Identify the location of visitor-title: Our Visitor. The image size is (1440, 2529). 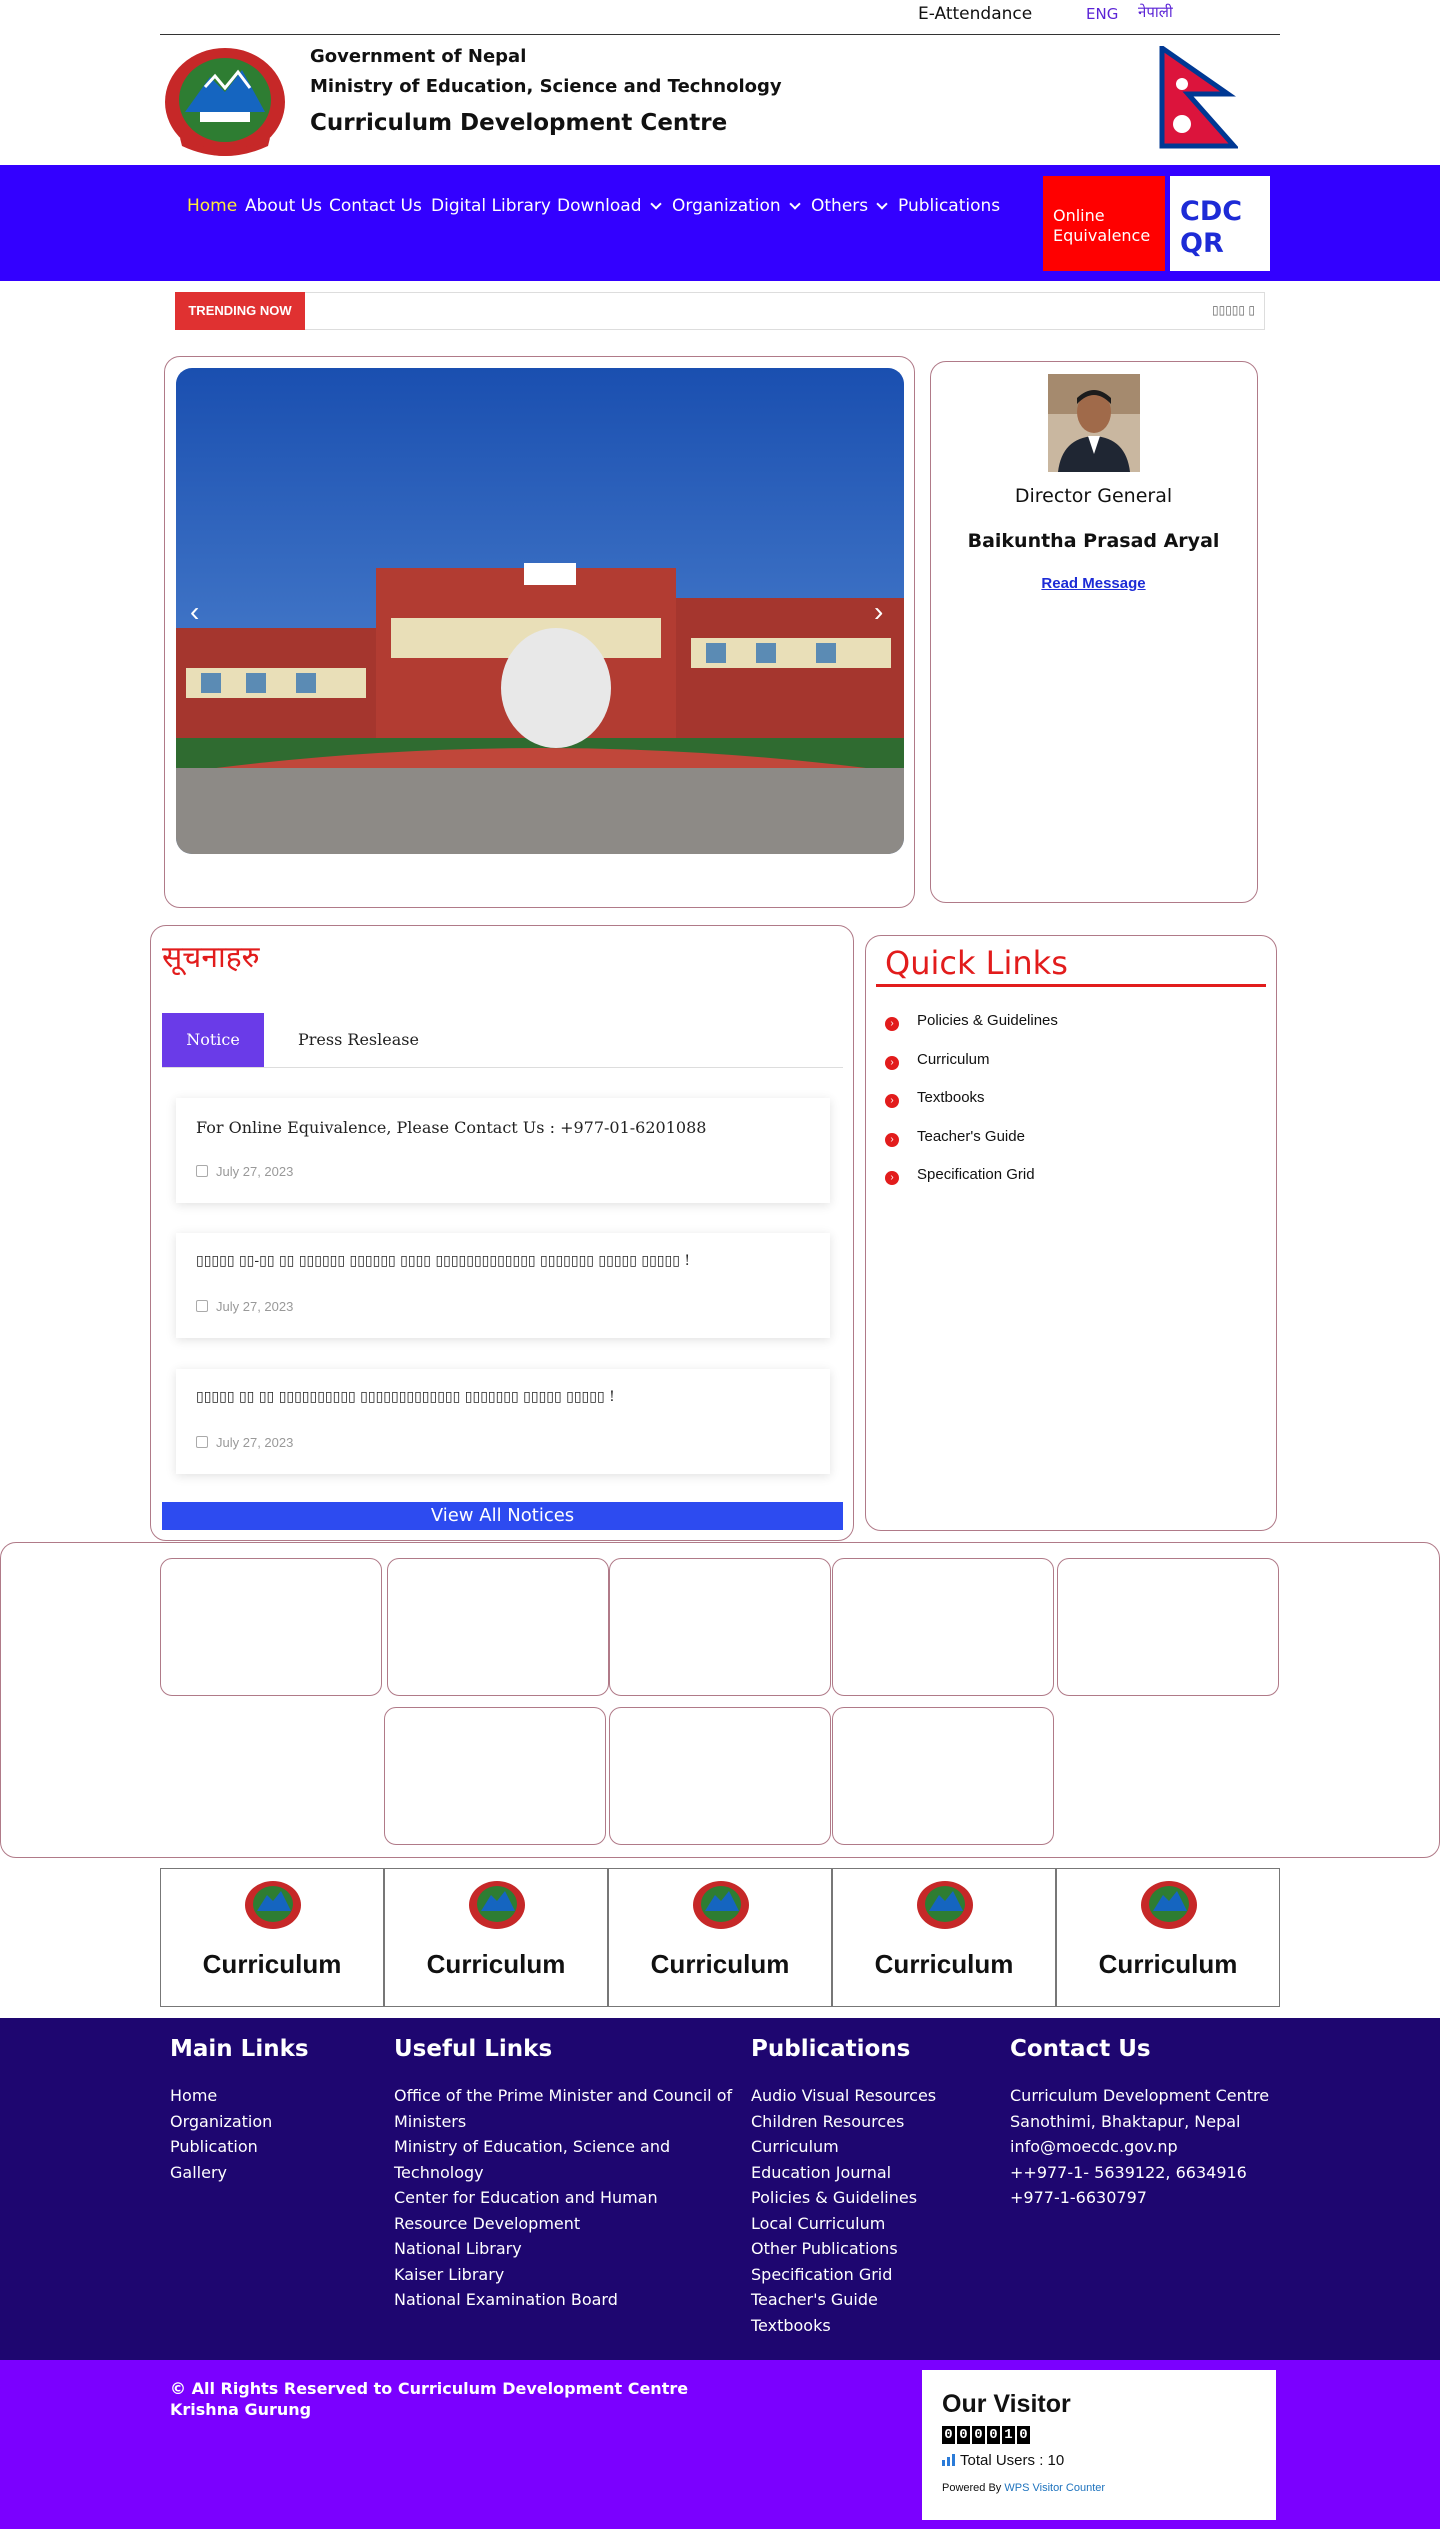
(1006, 2404).